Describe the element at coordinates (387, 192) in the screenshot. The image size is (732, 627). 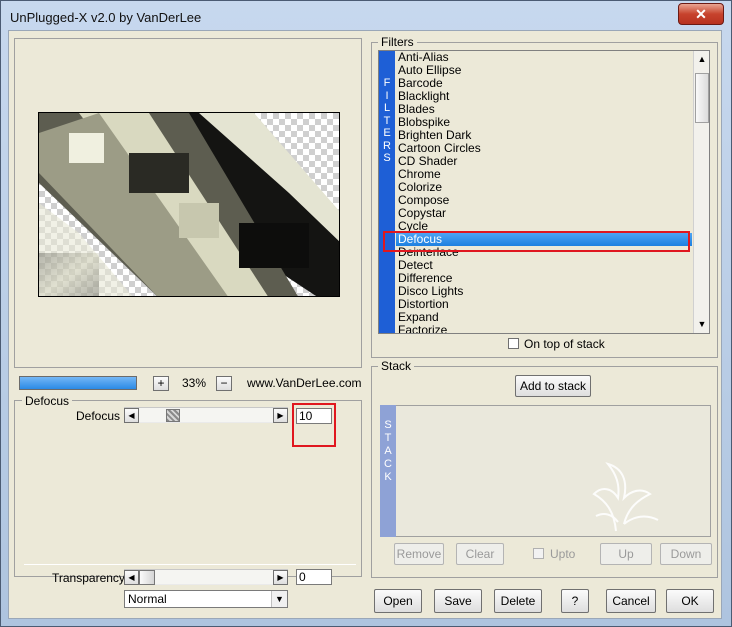
I see `filters-sidebar-bar: FILTERS` at that location.